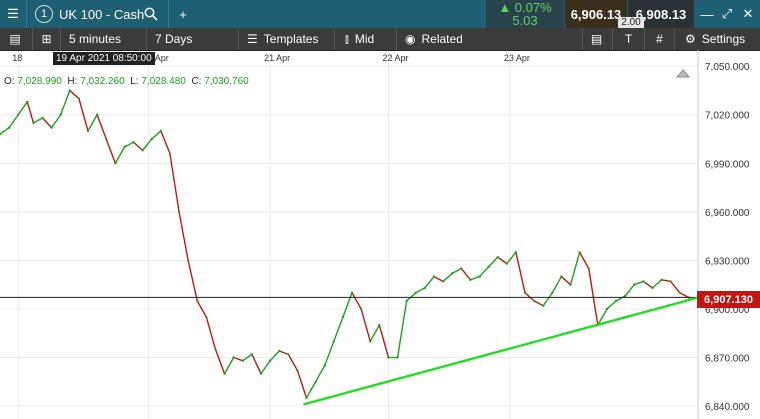  I want to click on expand-button: ⤢, so click(727, 14).